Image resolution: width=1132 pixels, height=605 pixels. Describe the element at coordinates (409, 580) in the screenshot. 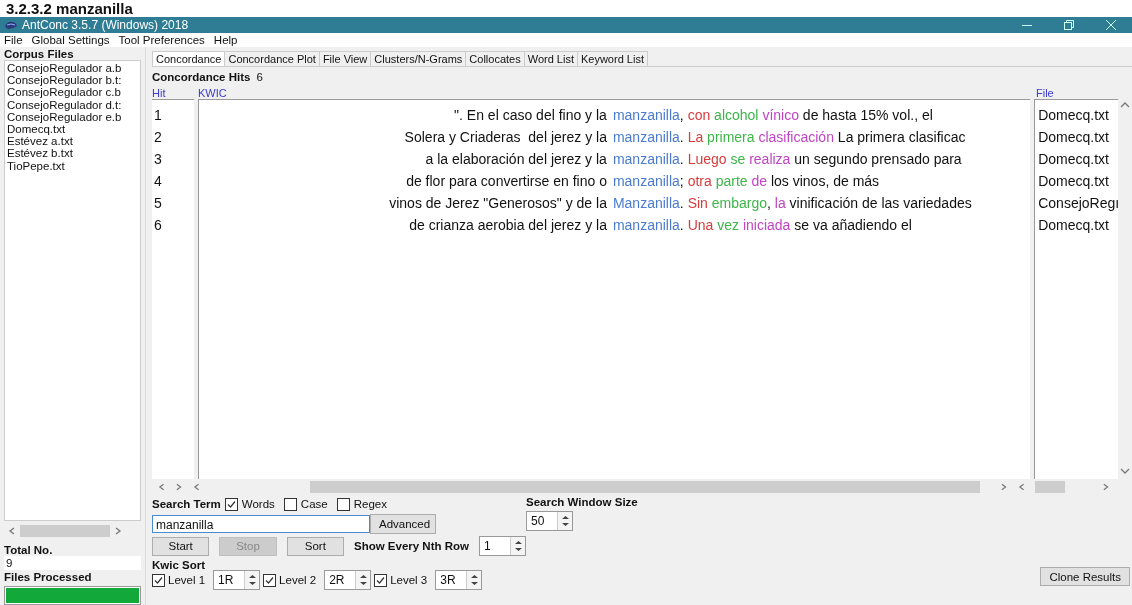

I see `checkbox-label: Level 3` at that location.